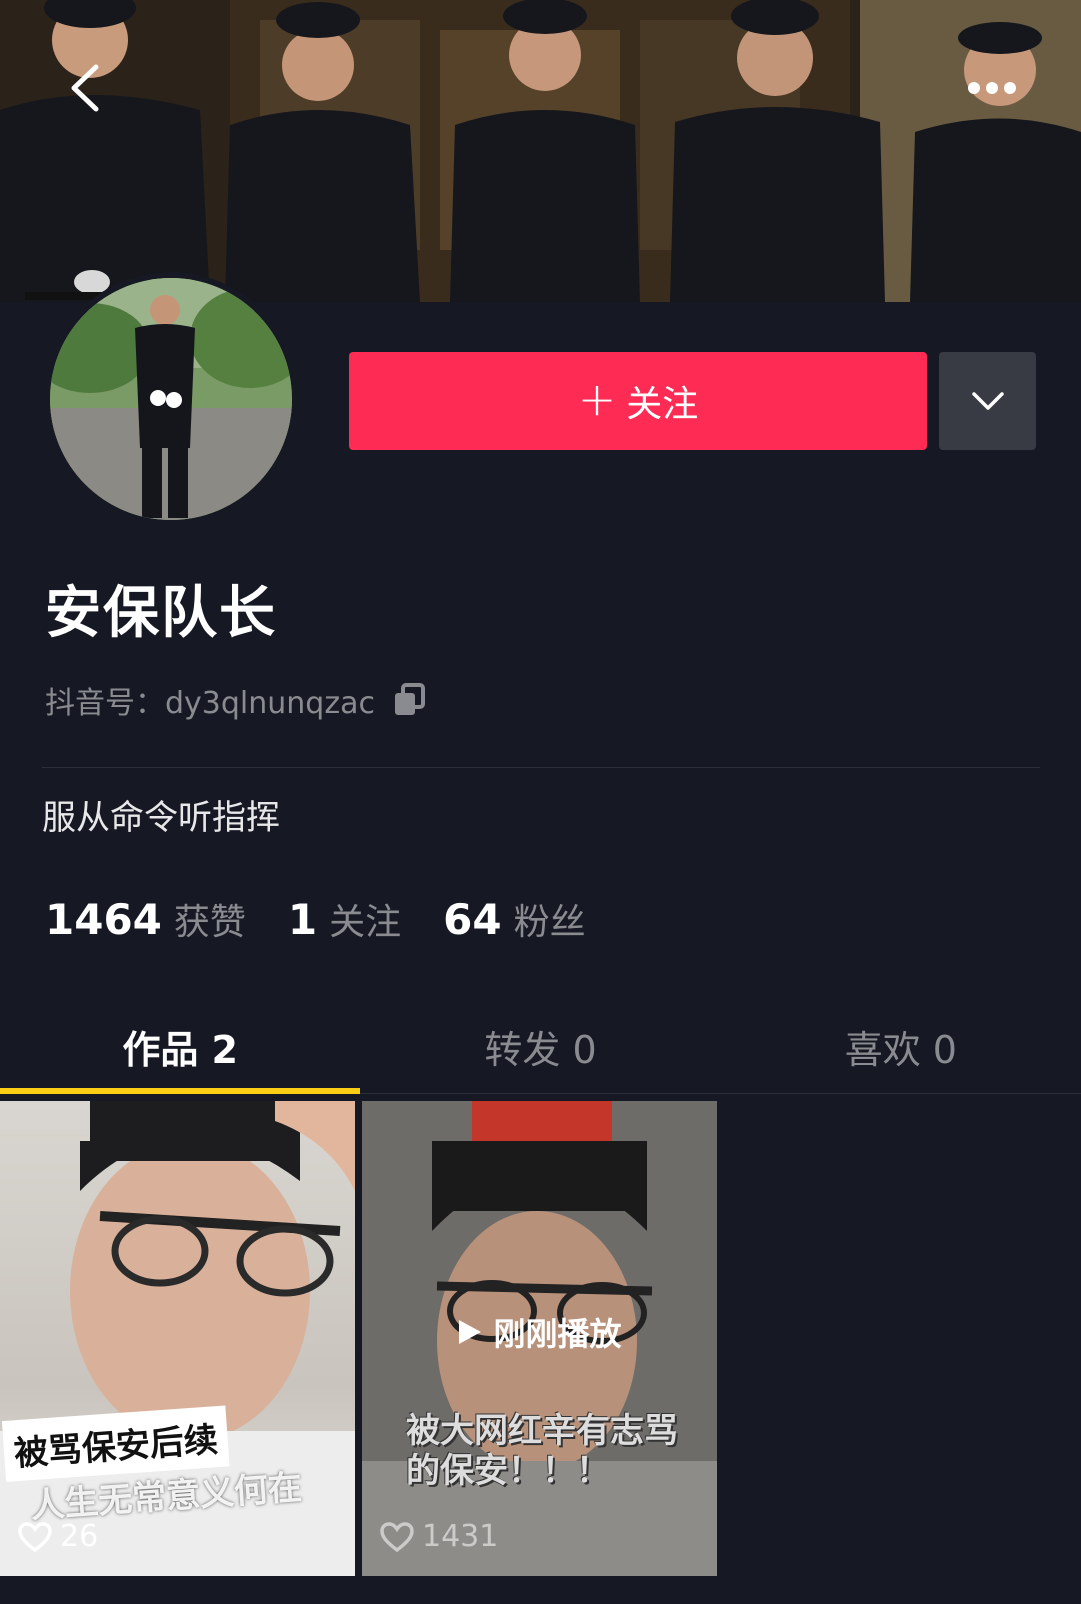 This screenshot has width=1081, height=1604. I want to click on video-likes: 1431, so click(439, 1536).